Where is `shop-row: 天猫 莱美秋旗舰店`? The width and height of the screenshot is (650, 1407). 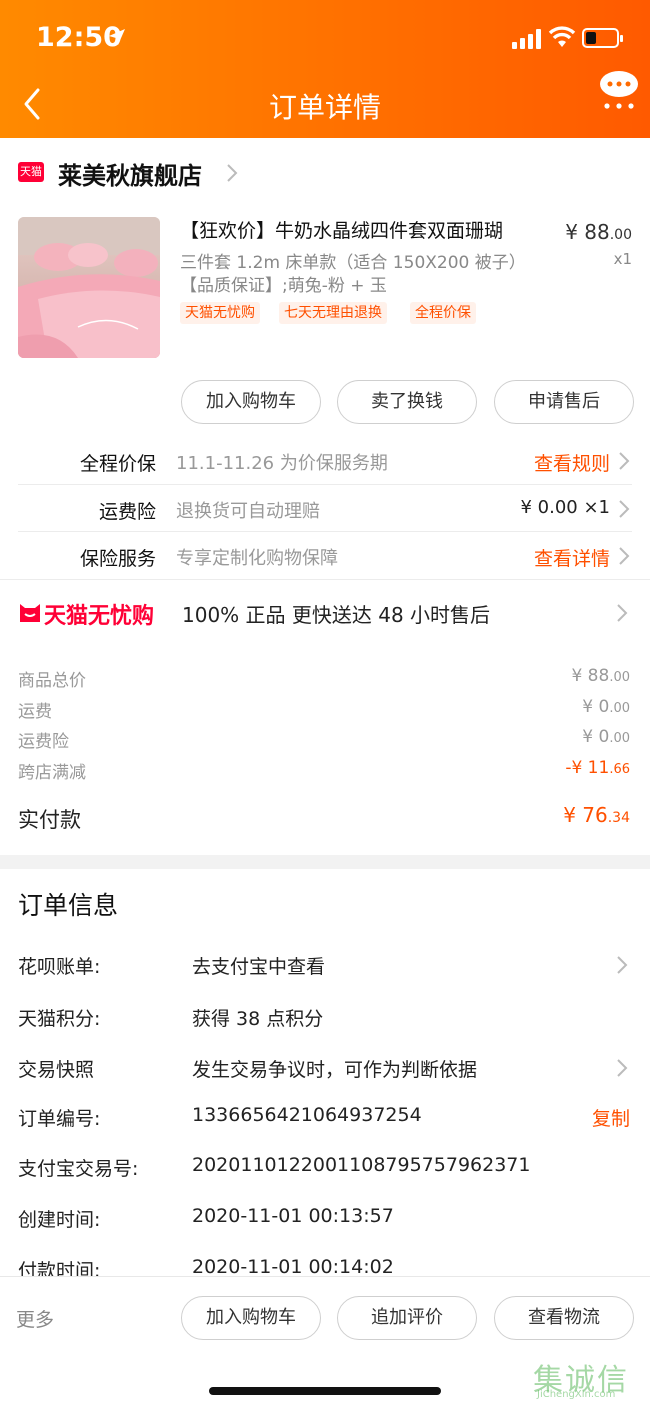
shop-row: 天猫 莱美秋旗舰店 is located at coordinates (325, 173).